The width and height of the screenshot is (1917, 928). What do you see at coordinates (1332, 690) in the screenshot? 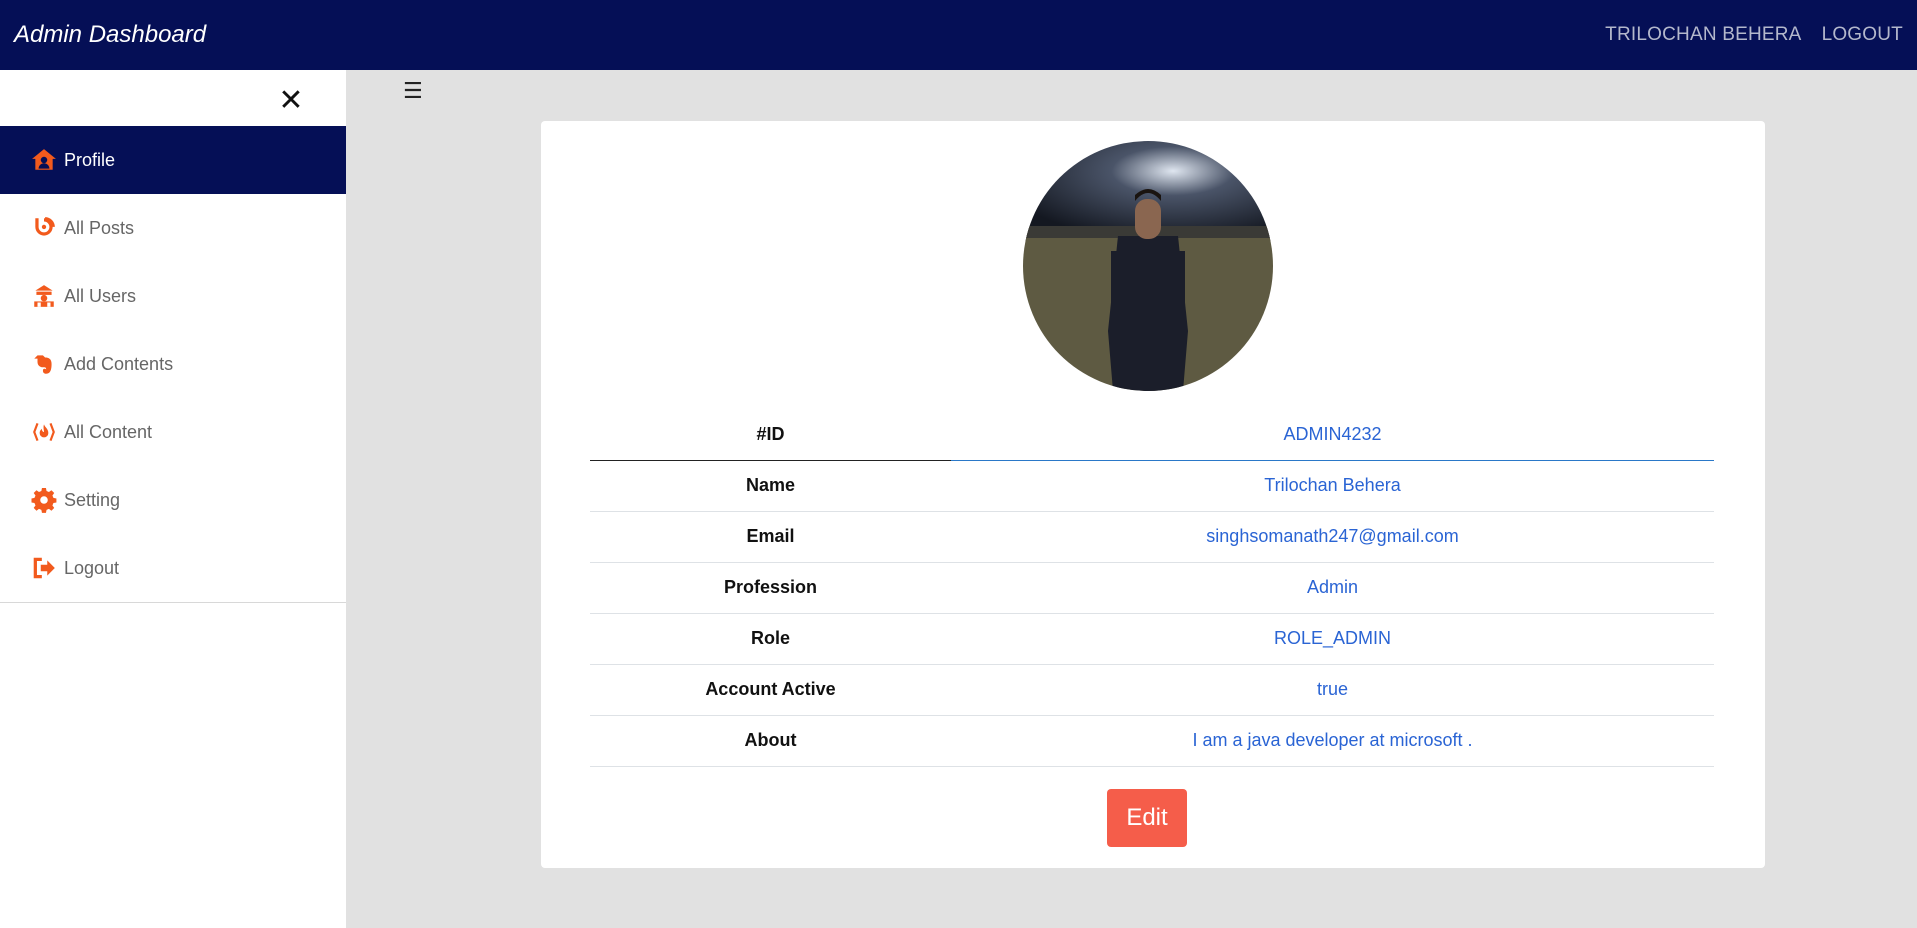
I see `row-value: true` at bounding box center [1332, 690].